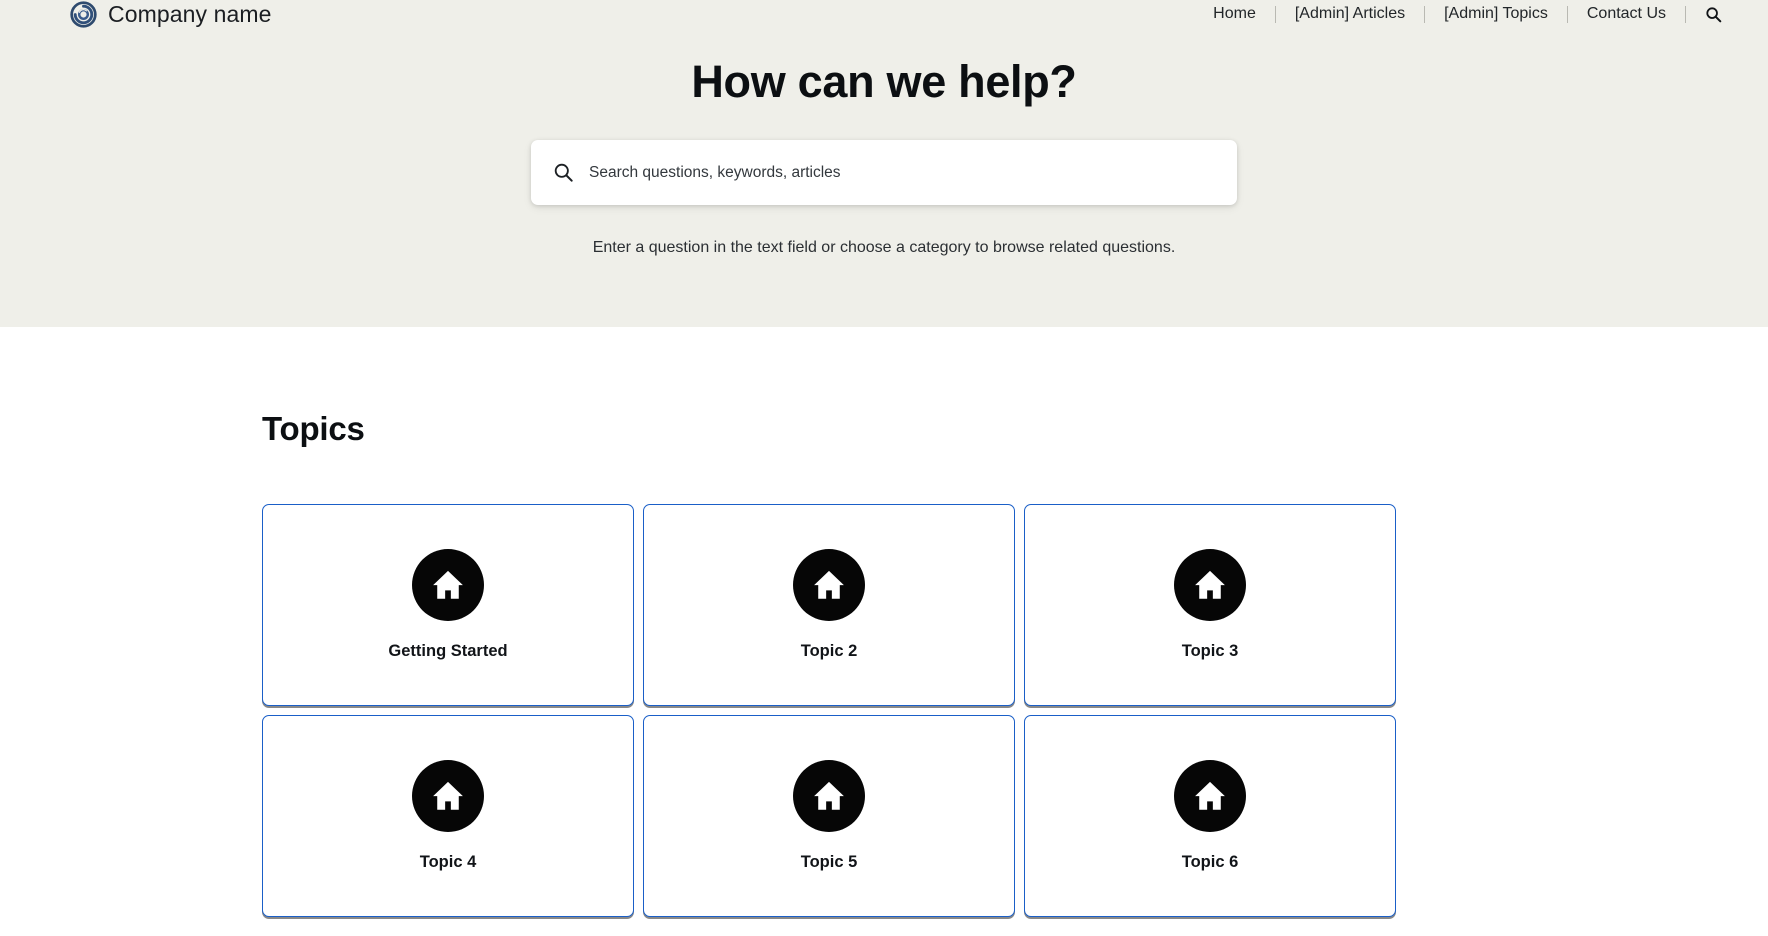  I want to click on brand: Company name, so click(171, 14).